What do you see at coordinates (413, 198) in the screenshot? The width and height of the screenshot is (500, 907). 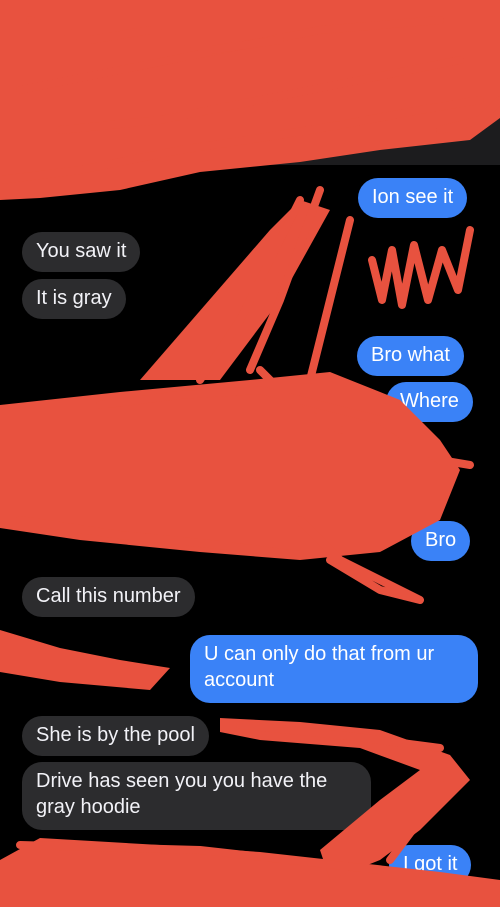 I see `message-bubble-sent: Ion see it` at bounding box center [413, 198].